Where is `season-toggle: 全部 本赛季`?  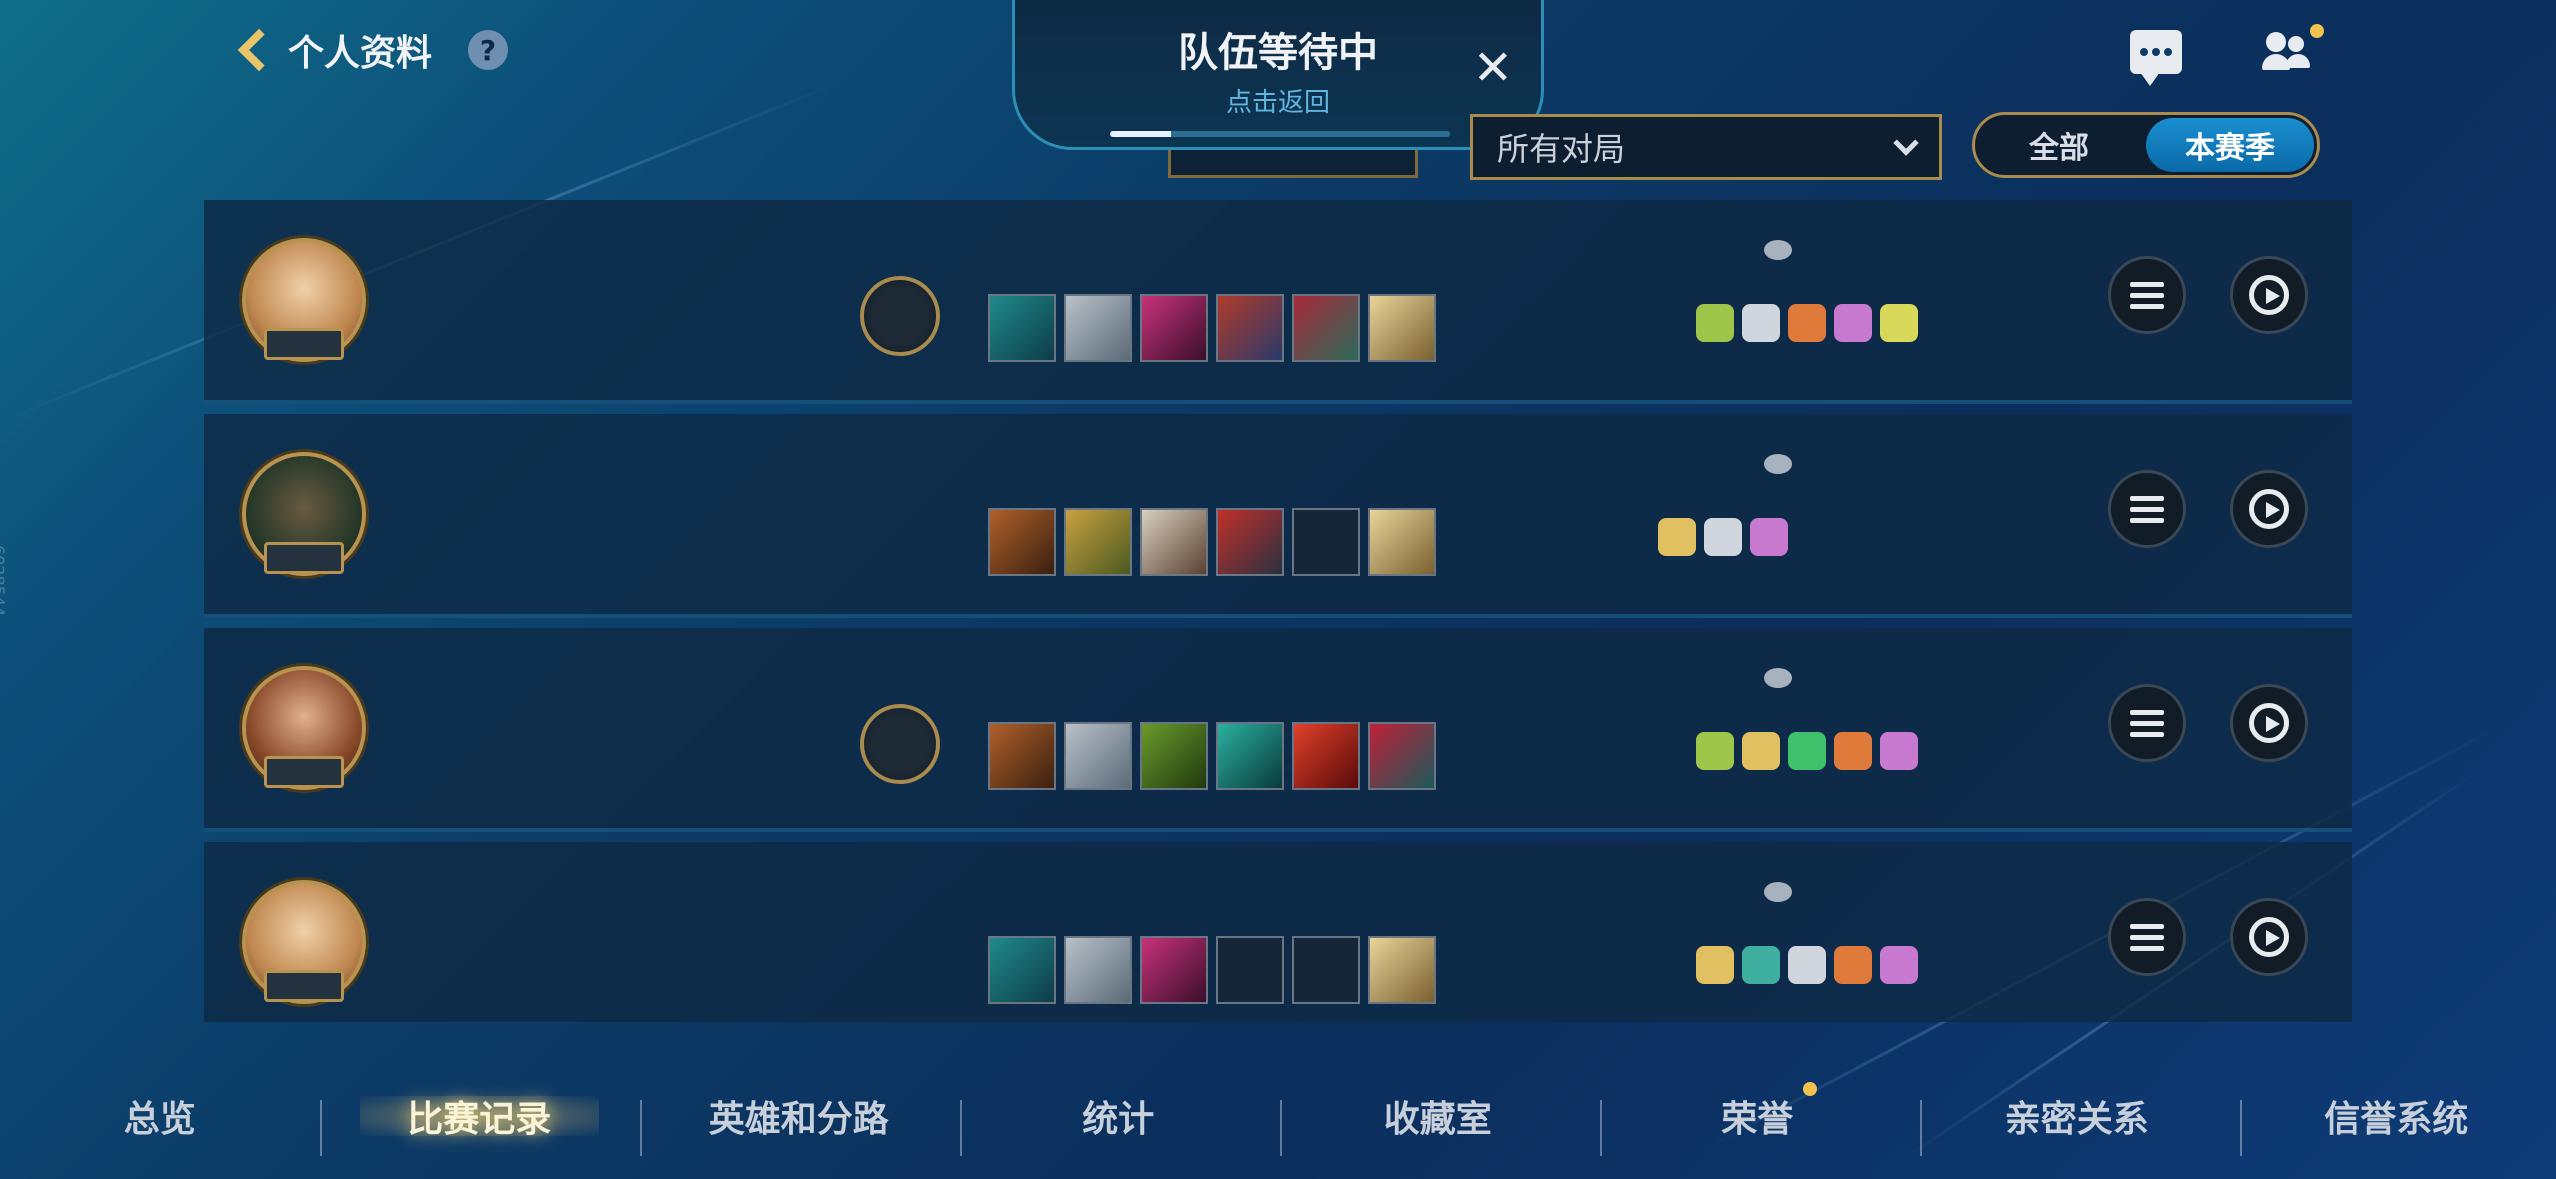 season-toggle: 全部 本赛季 is located at coordinates (2146, 145).